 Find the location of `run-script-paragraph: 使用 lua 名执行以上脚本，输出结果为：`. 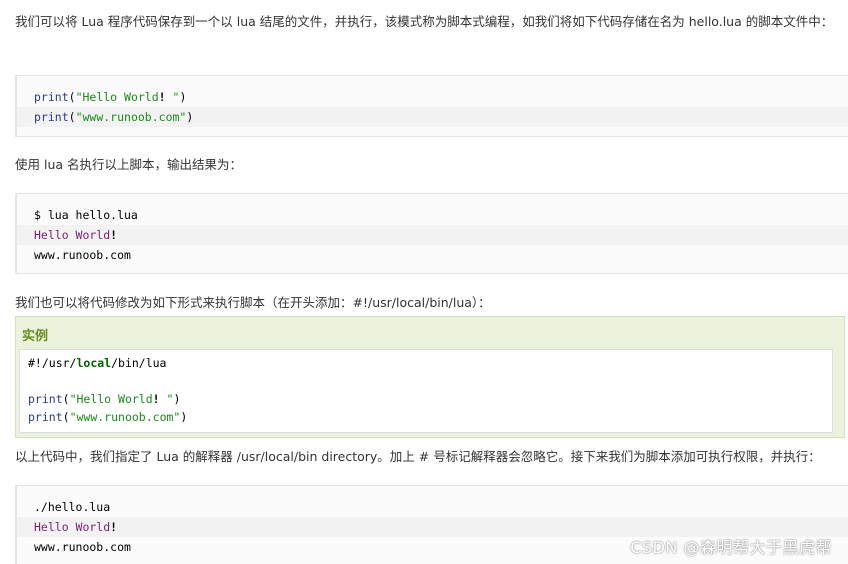

run-script-paragraph: 使用 lua 名执行以上脚本，输出结果为： is located at coordinates (129, 164).